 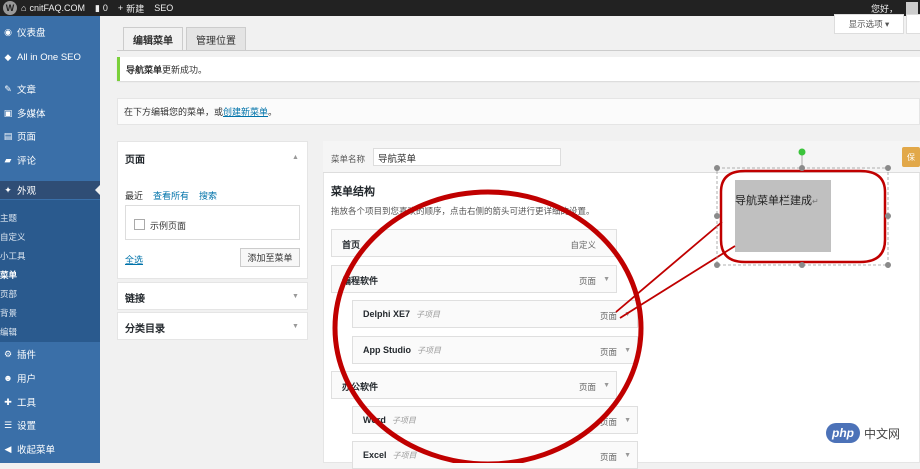 I want to click on sidebar-item-users: ☻ 用户, so click(x=50, y=378).